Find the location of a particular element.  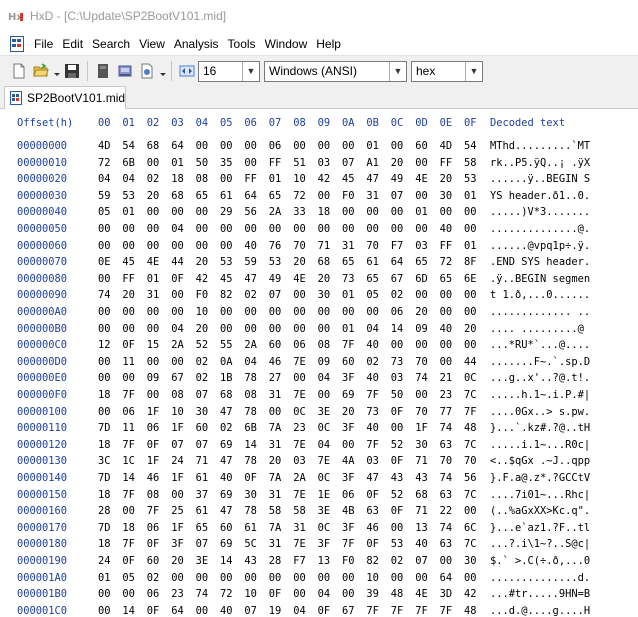

hex-byte: 40 is located at coordinates (372, 378).